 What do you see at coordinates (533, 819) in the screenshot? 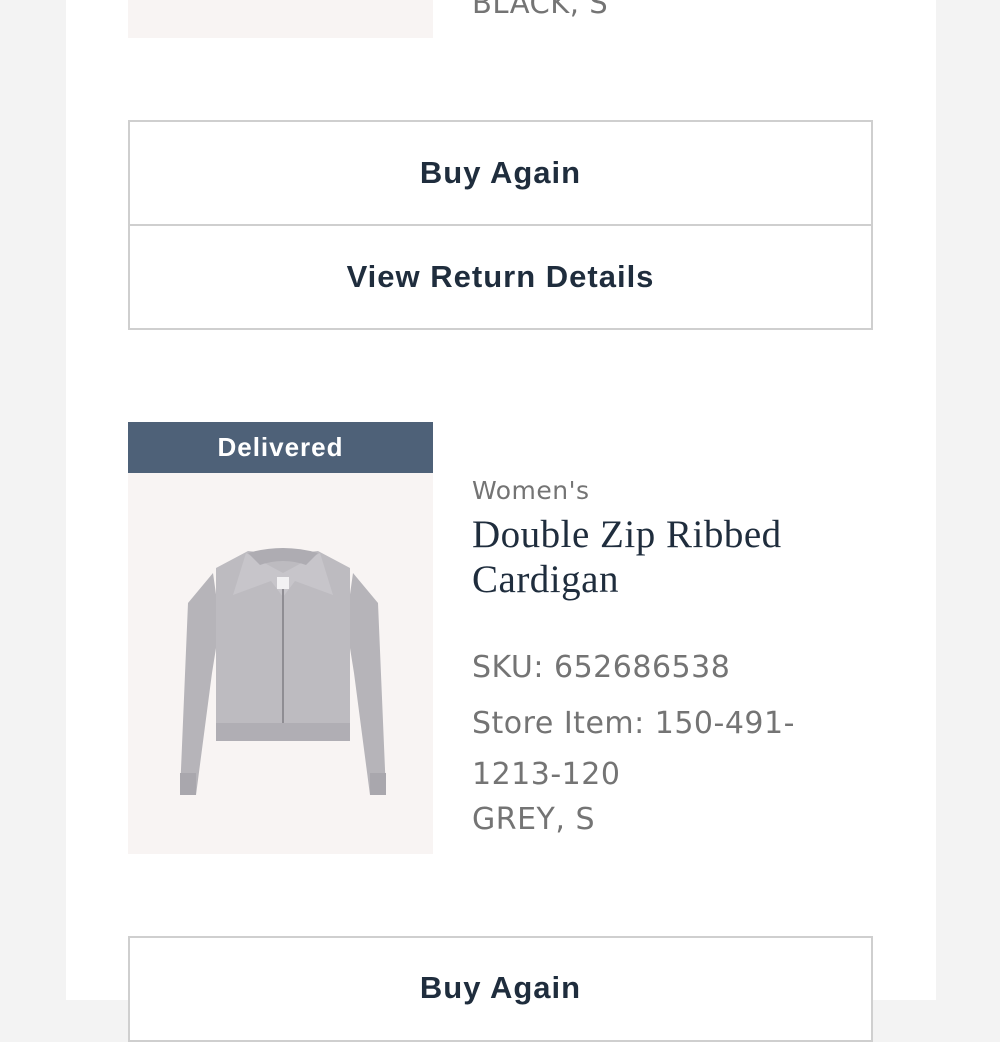
I see `product-variant: GREY, S` at bounding box center [533, 819].